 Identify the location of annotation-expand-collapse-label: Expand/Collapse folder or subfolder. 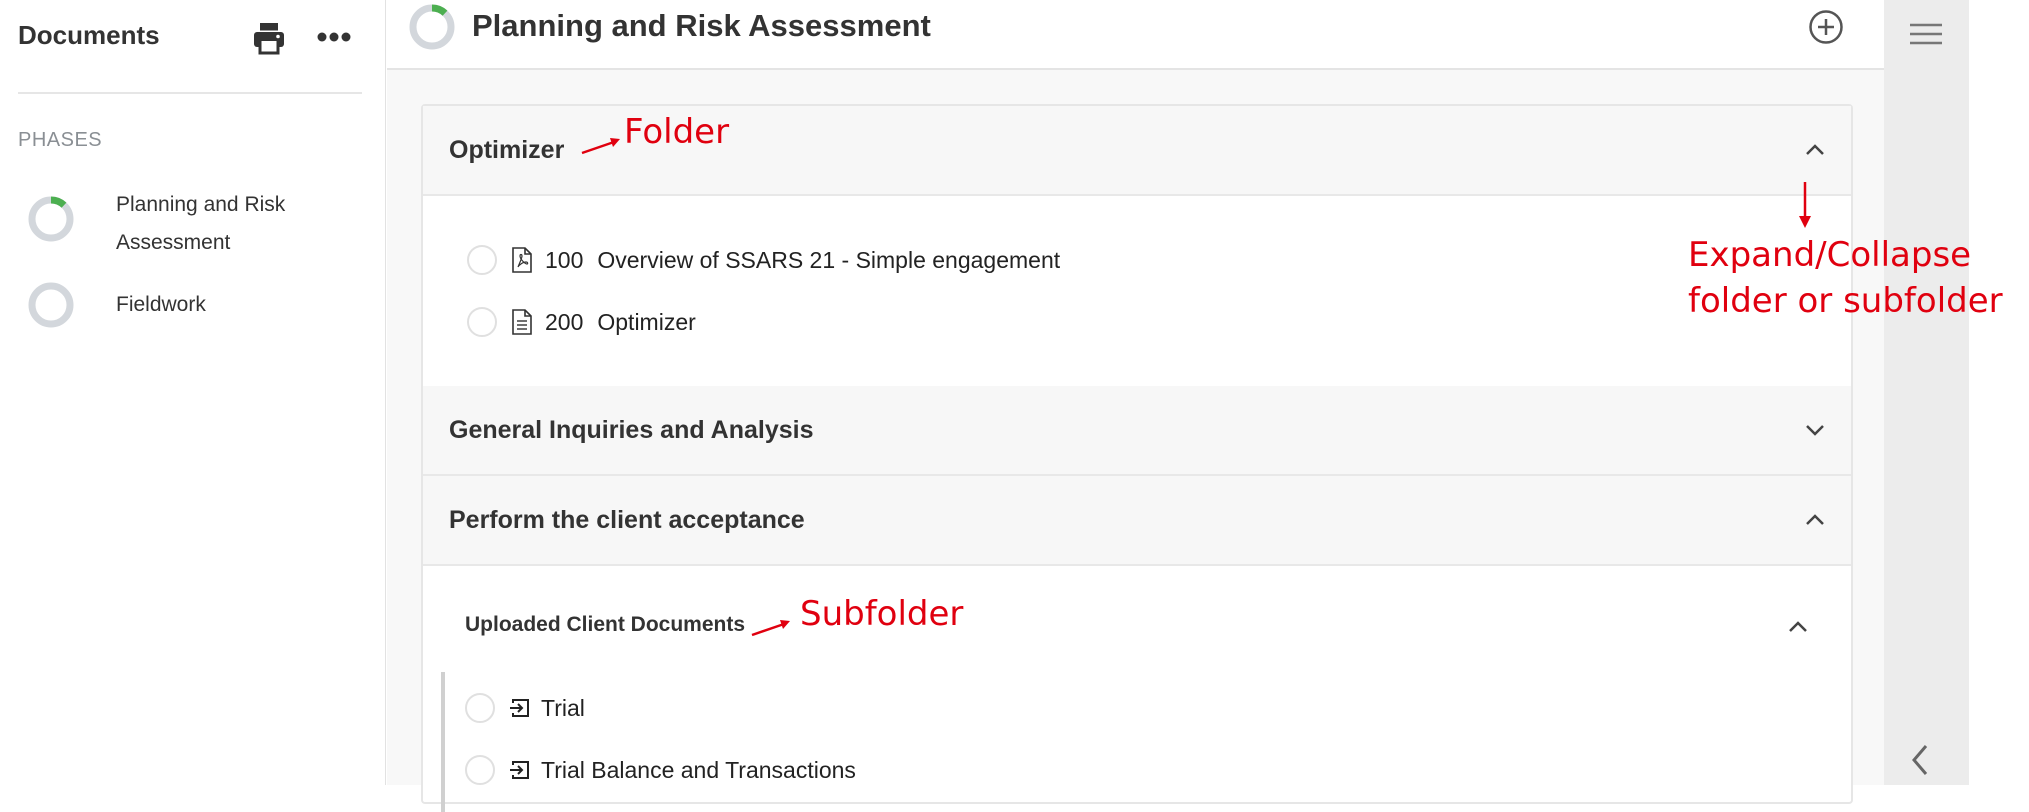
(1845, 278).